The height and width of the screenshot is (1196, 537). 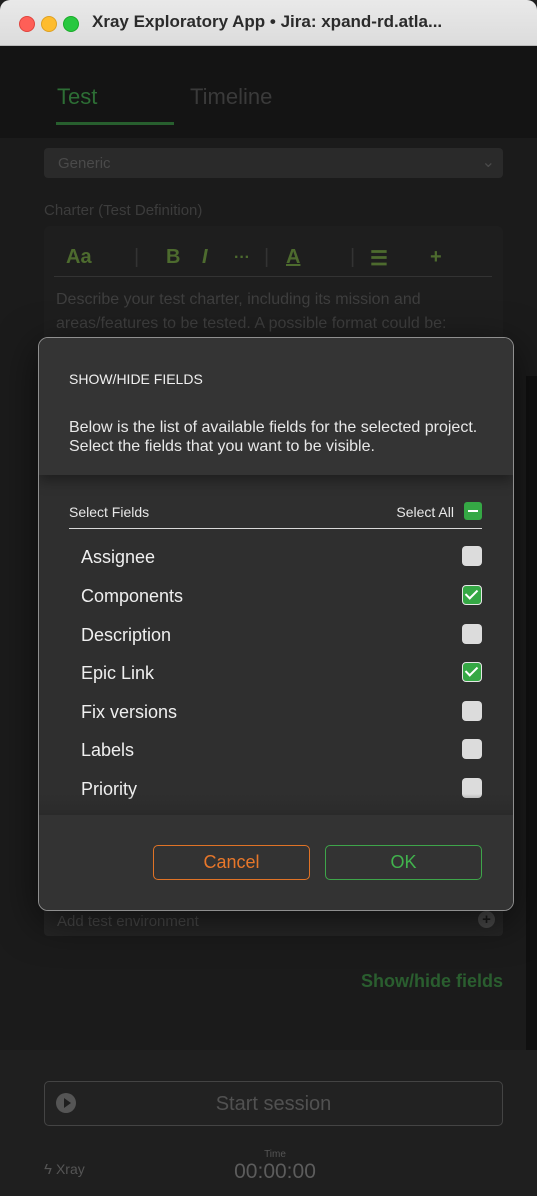 I want to click on start-session-label: Start session, so click(x=273, y=1104).